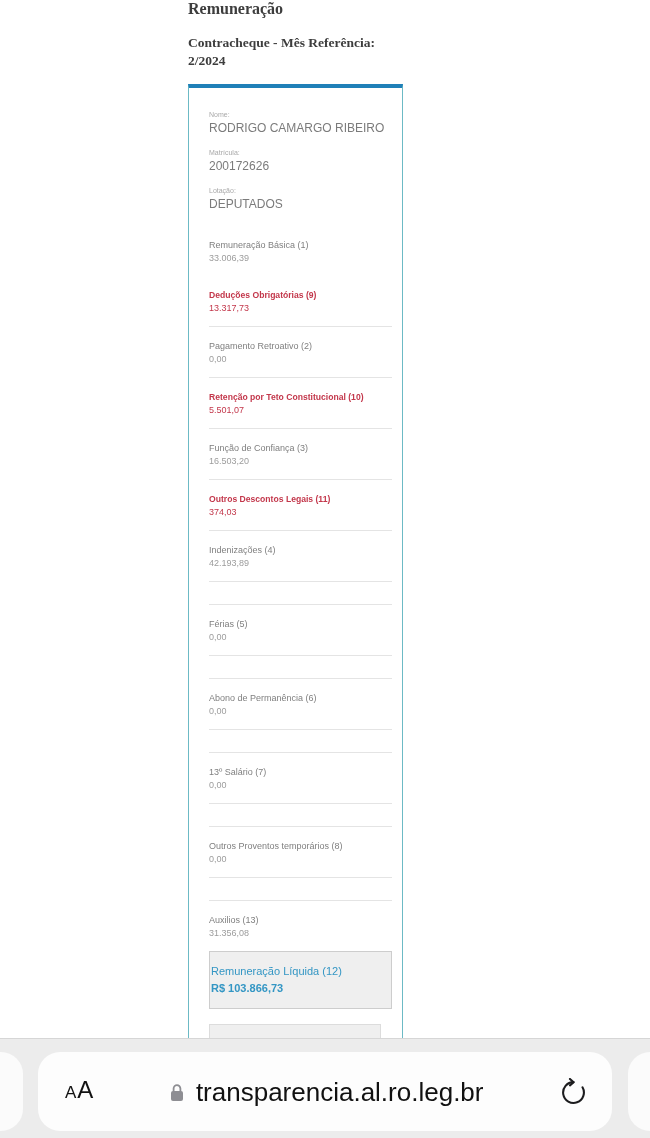 This screenshot has height=1138, width=650. I want to click on item-label: 13º Salário (7), so click(238, 772).